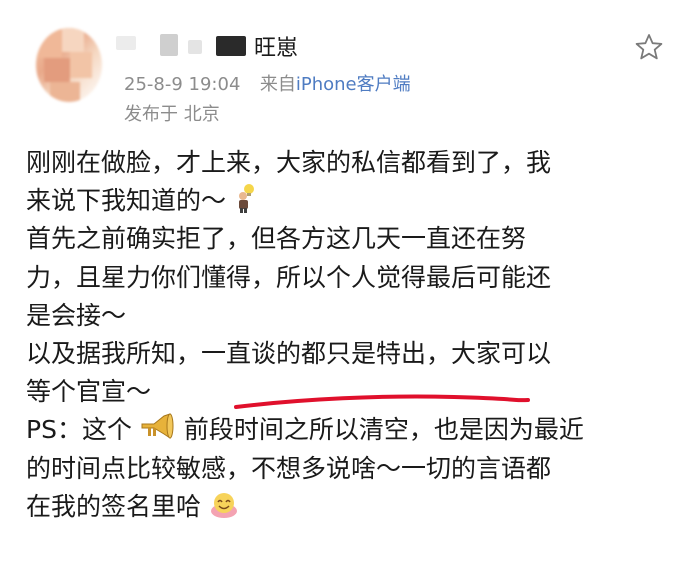 The width and height of the screenshot is (690, 575). I want to click on username: 旺崽, so click(276, 46).